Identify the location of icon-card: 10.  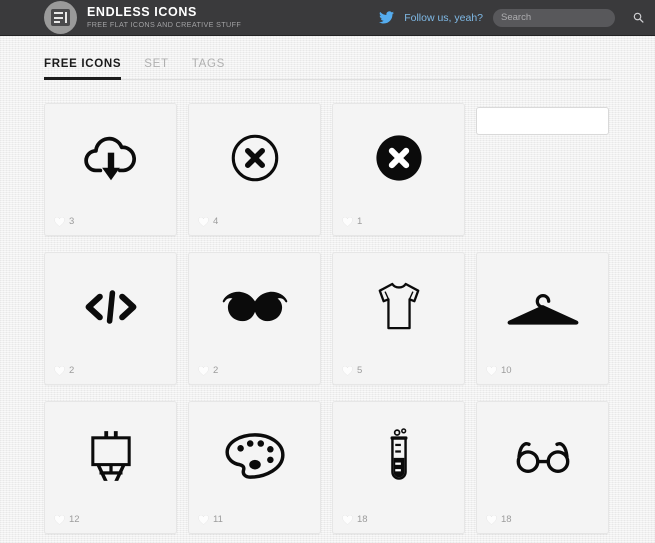
(542, 318).